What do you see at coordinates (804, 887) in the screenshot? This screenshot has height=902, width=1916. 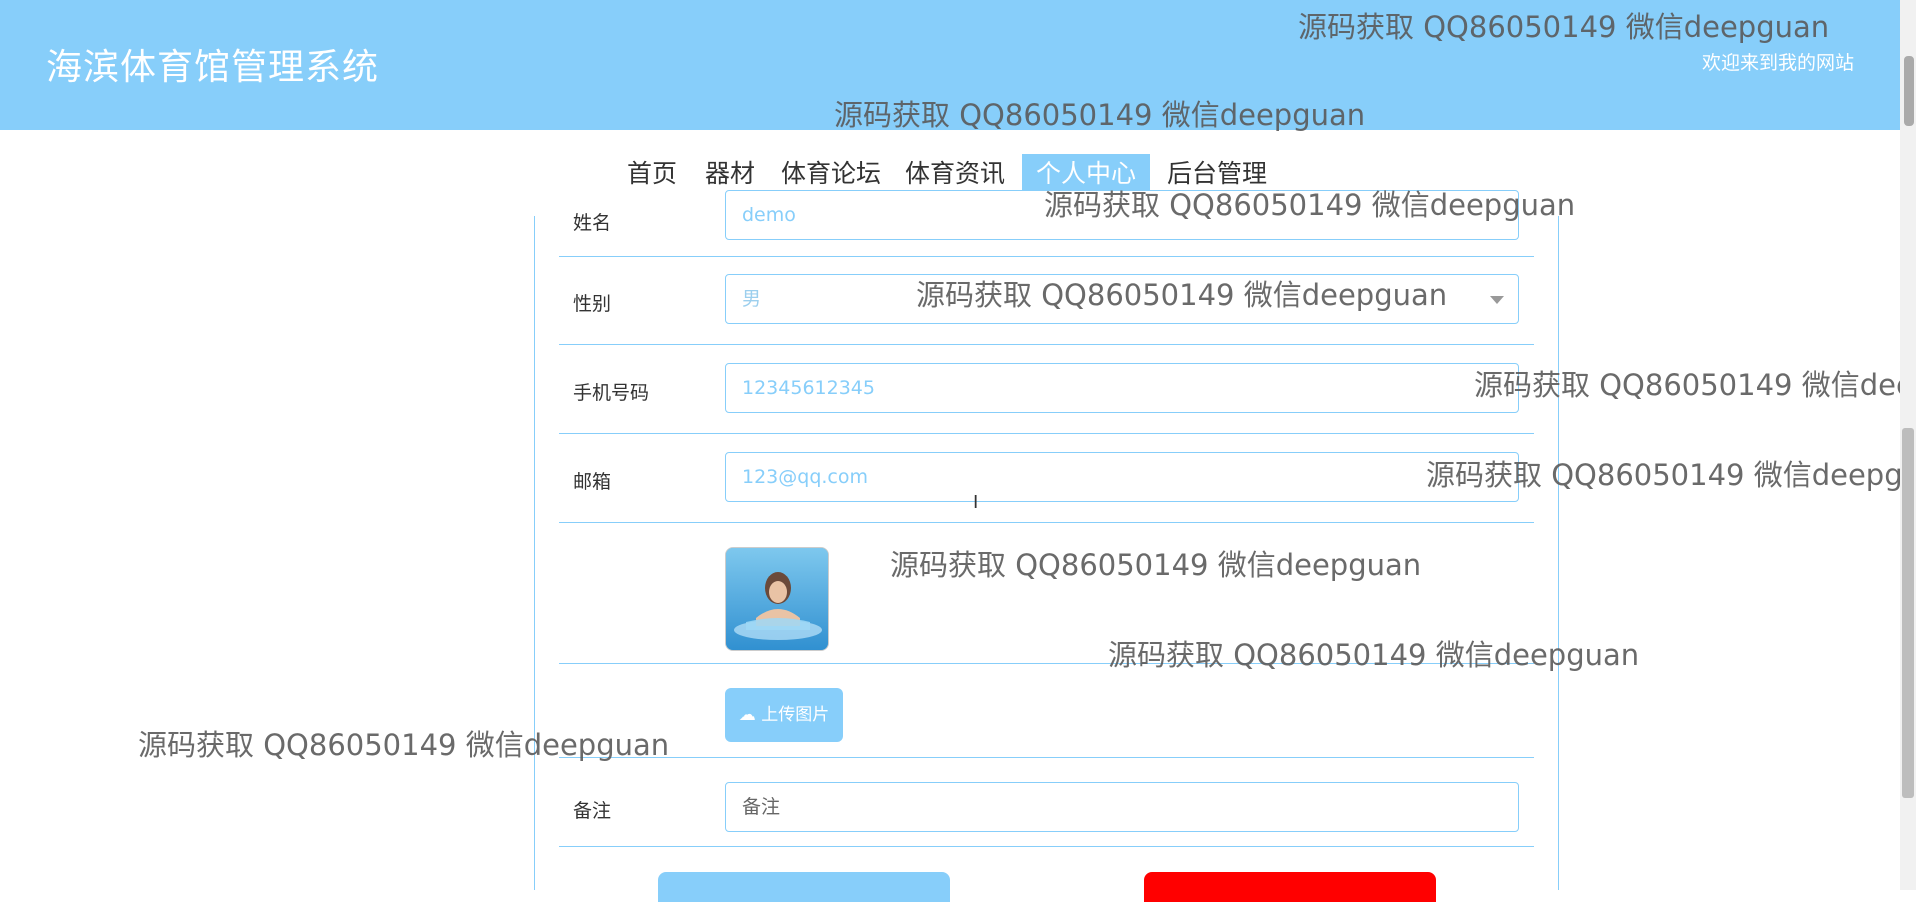 I see `submit-button` at bounding box center [804, 887].